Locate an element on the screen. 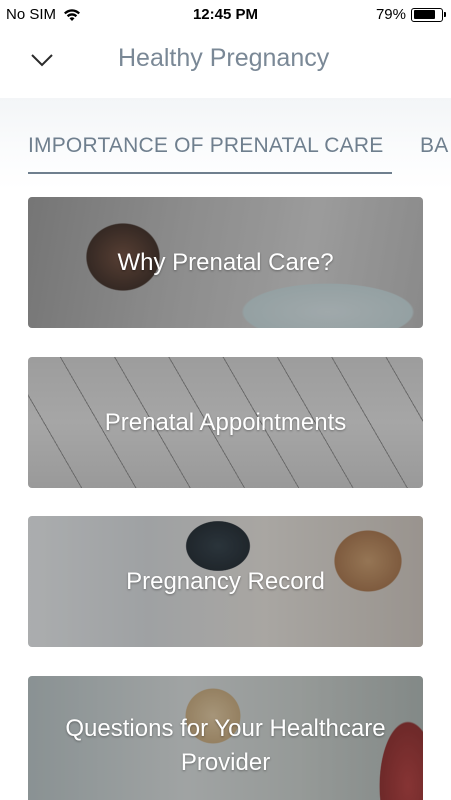  card-pregnancy-record: Pregnancy Record is located at coordinates (225, 581).